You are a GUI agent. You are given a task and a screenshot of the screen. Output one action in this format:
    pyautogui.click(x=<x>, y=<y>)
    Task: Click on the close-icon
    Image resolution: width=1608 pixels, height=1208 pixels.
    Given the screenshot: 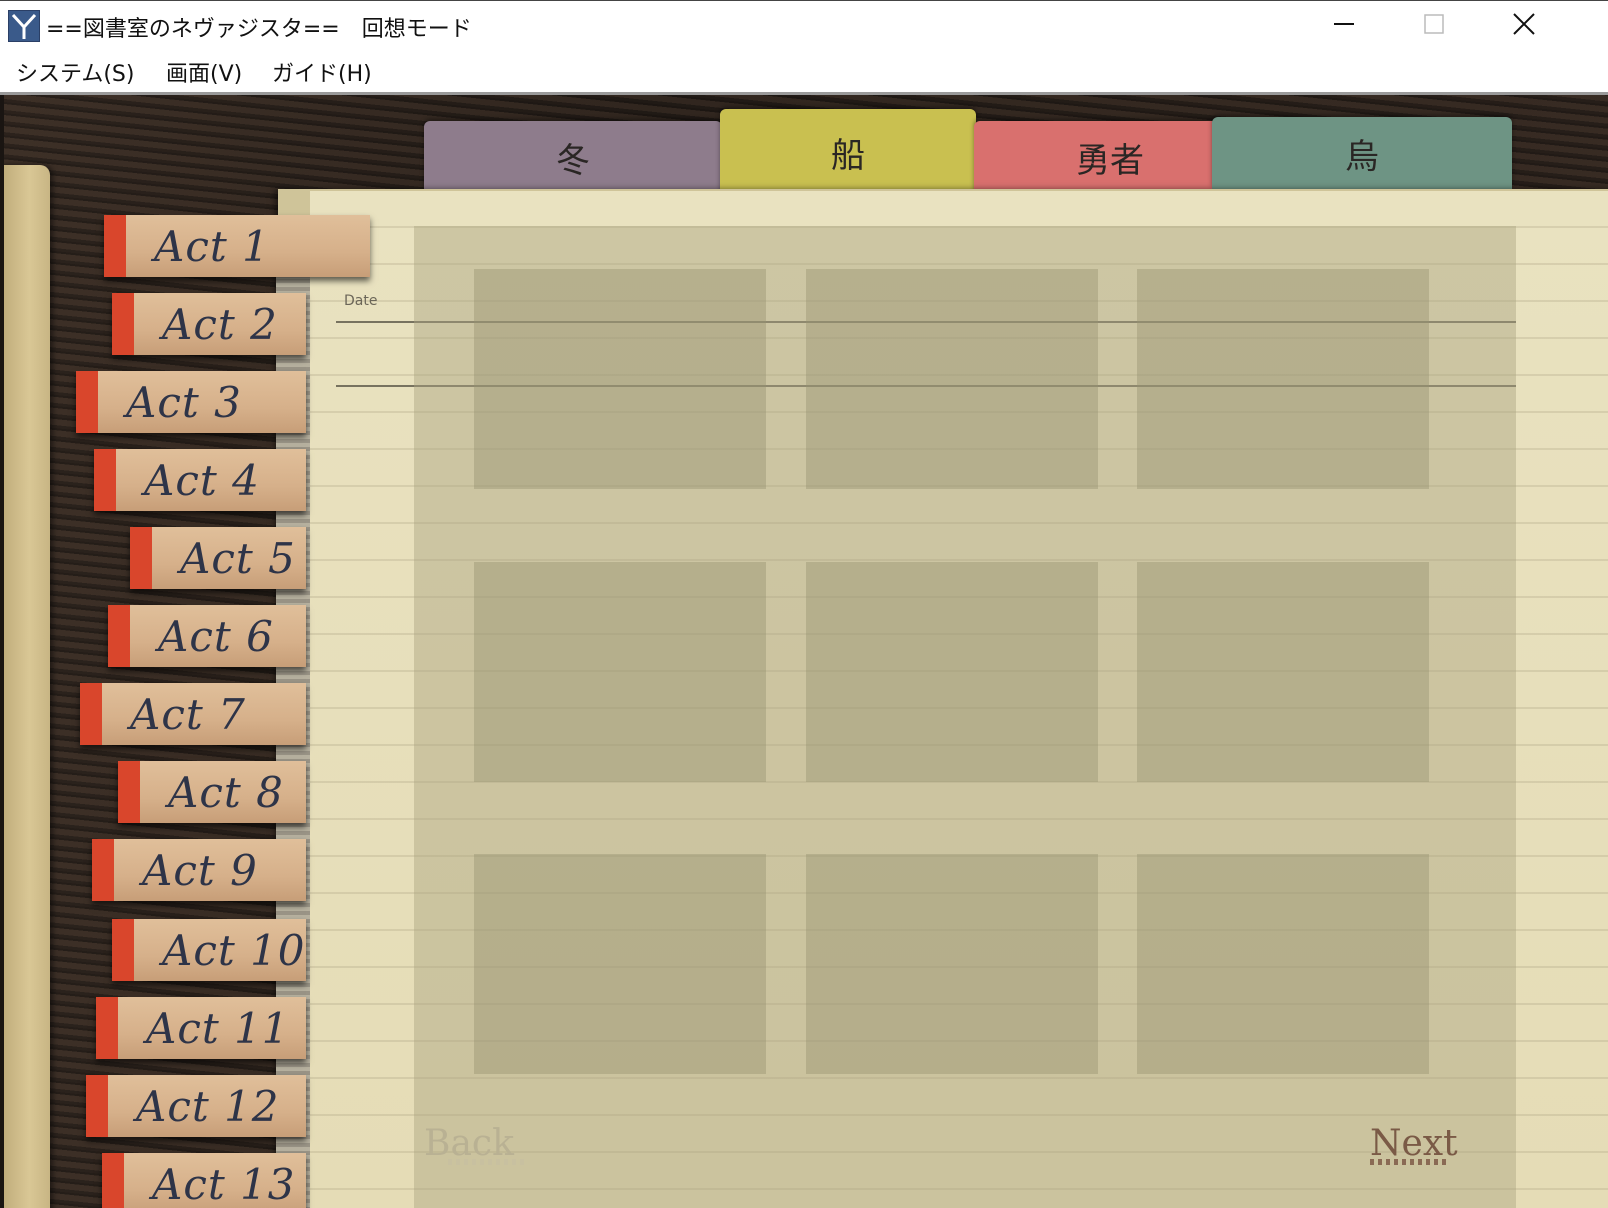 What is the action you would take?
    pyautogui.click(x=1524, y=26)
    